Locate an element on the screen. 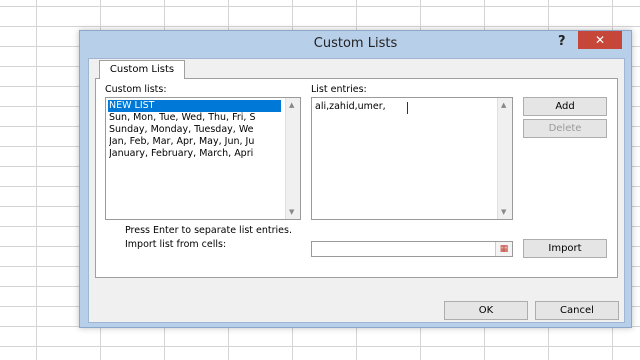 The width and height of the screenshot is (640, 360). text-cursor is located at coordinates (407, 108).